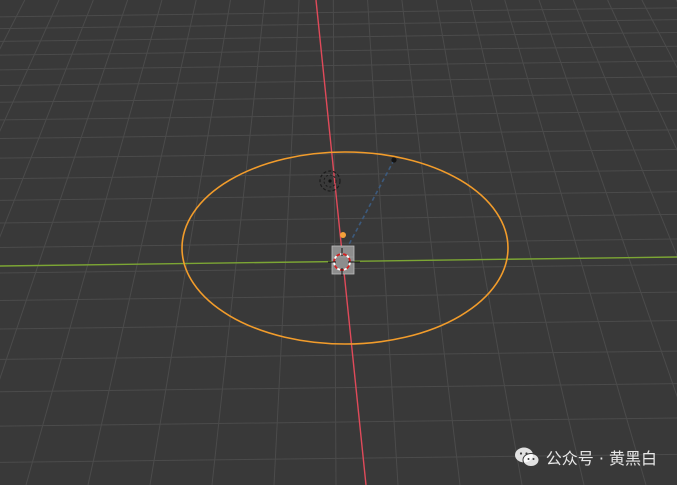 Image resolution: width=677 pixels, height=485 pixels. Describe the element at coordinates (601, 458) in the screenshot. I see `watermark-text: 公众号 · 黄黑白` at that location.